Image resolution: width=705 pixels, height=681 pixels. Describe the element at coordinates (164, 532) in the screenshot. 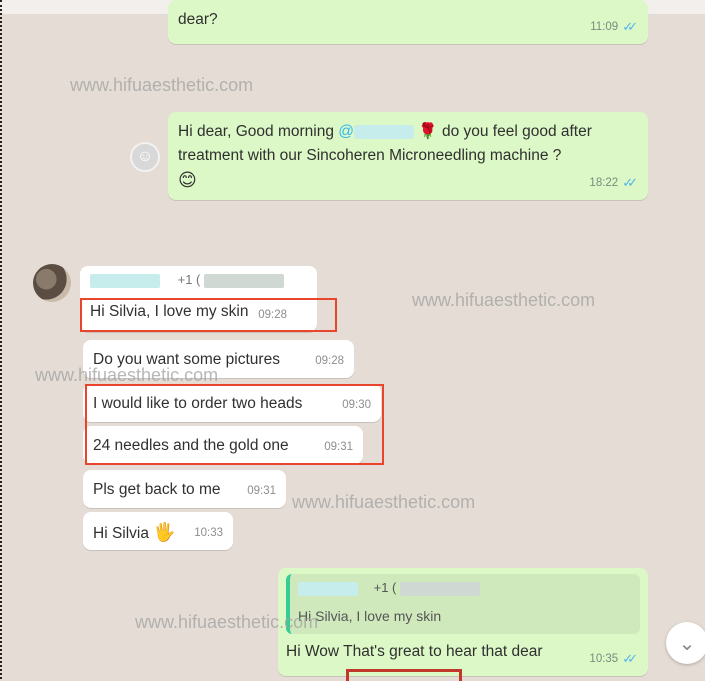

I see `hand-emoji: 🖐` at that location.